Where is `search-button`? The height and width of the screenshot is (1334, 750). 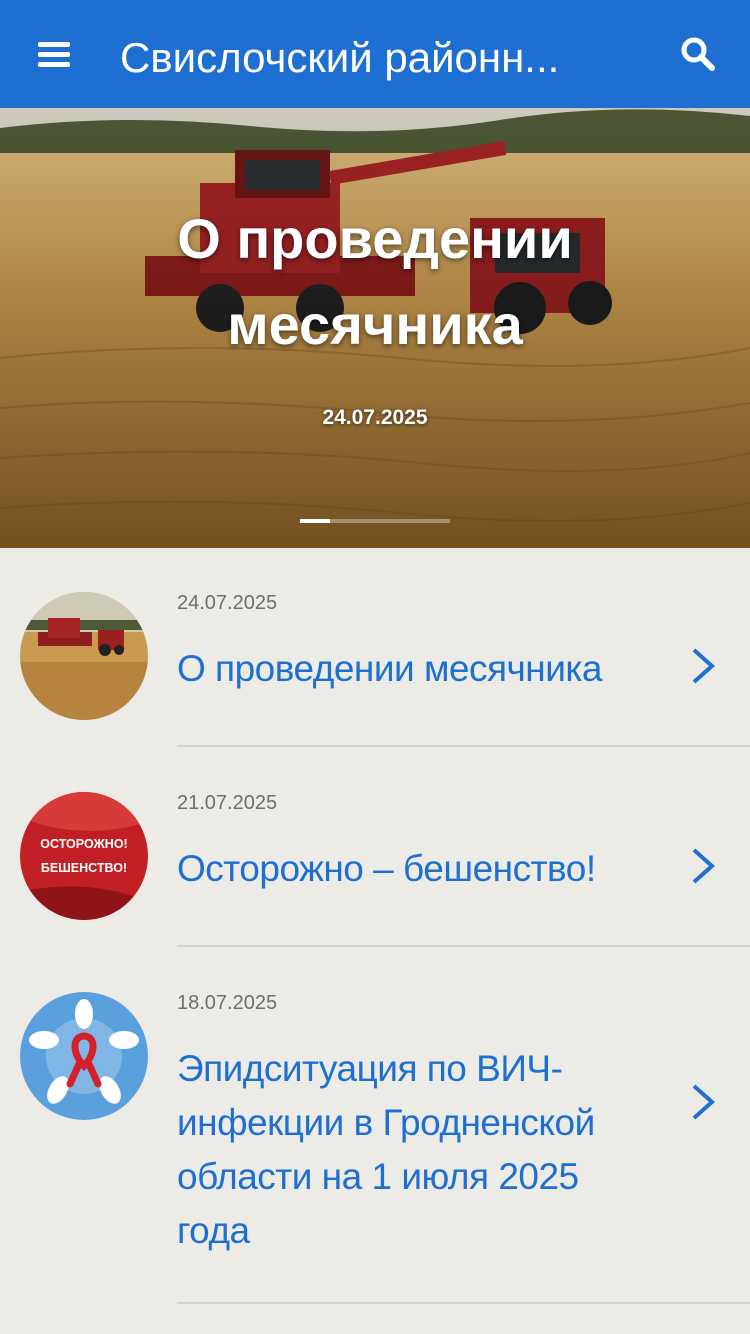
search-button is located at coordinates (698, 54).